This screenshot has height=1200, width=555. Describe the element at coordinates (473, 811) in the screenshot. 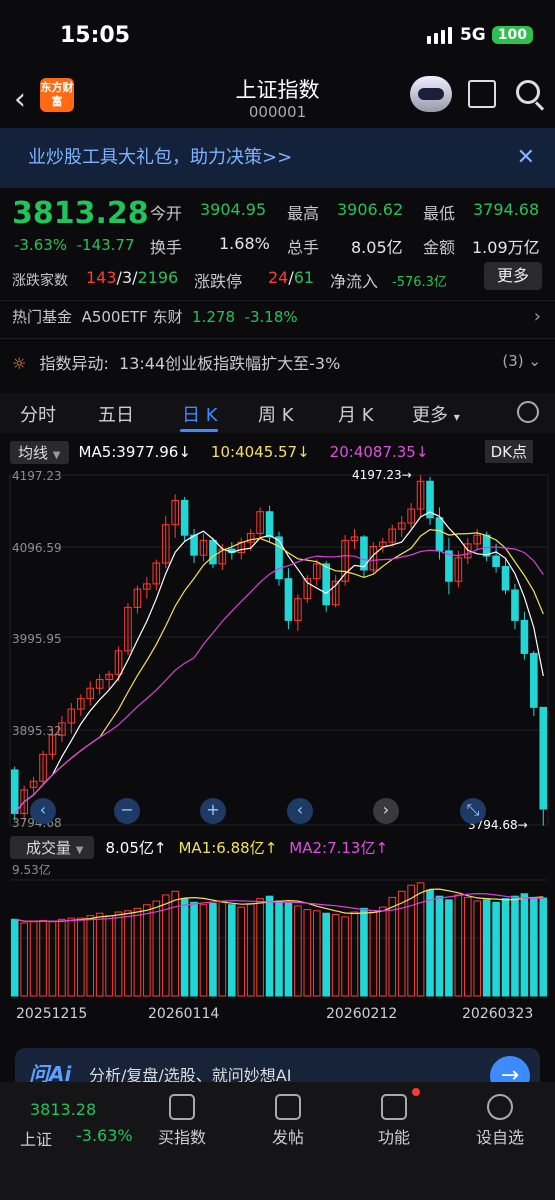

I see `expand-button: ⤡` at that location.